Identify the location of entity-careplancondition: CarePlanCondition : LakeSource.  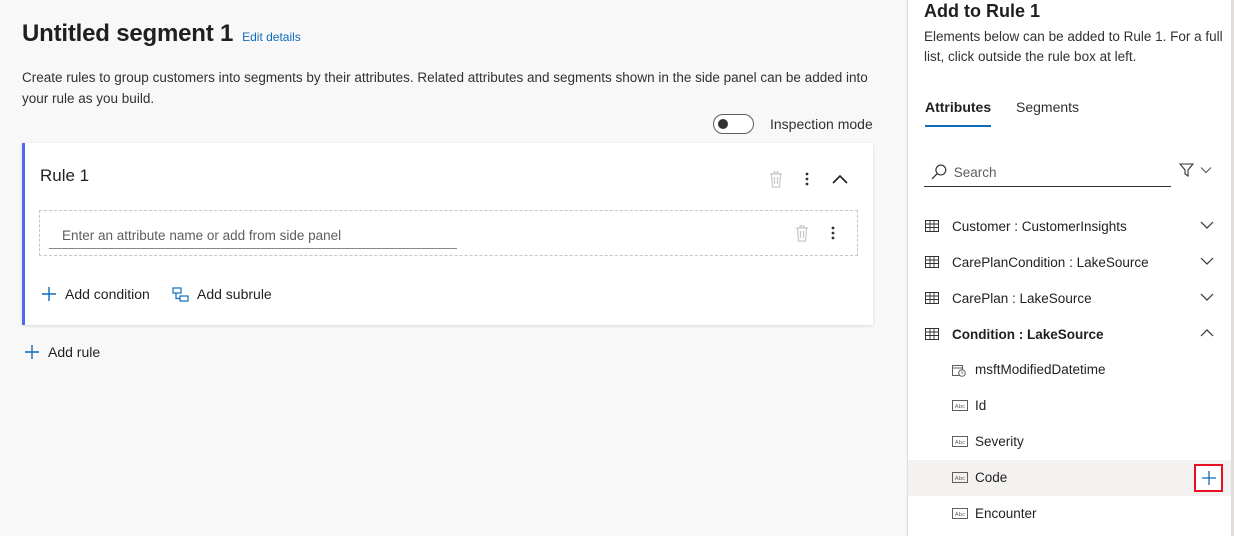
(1070, 262).